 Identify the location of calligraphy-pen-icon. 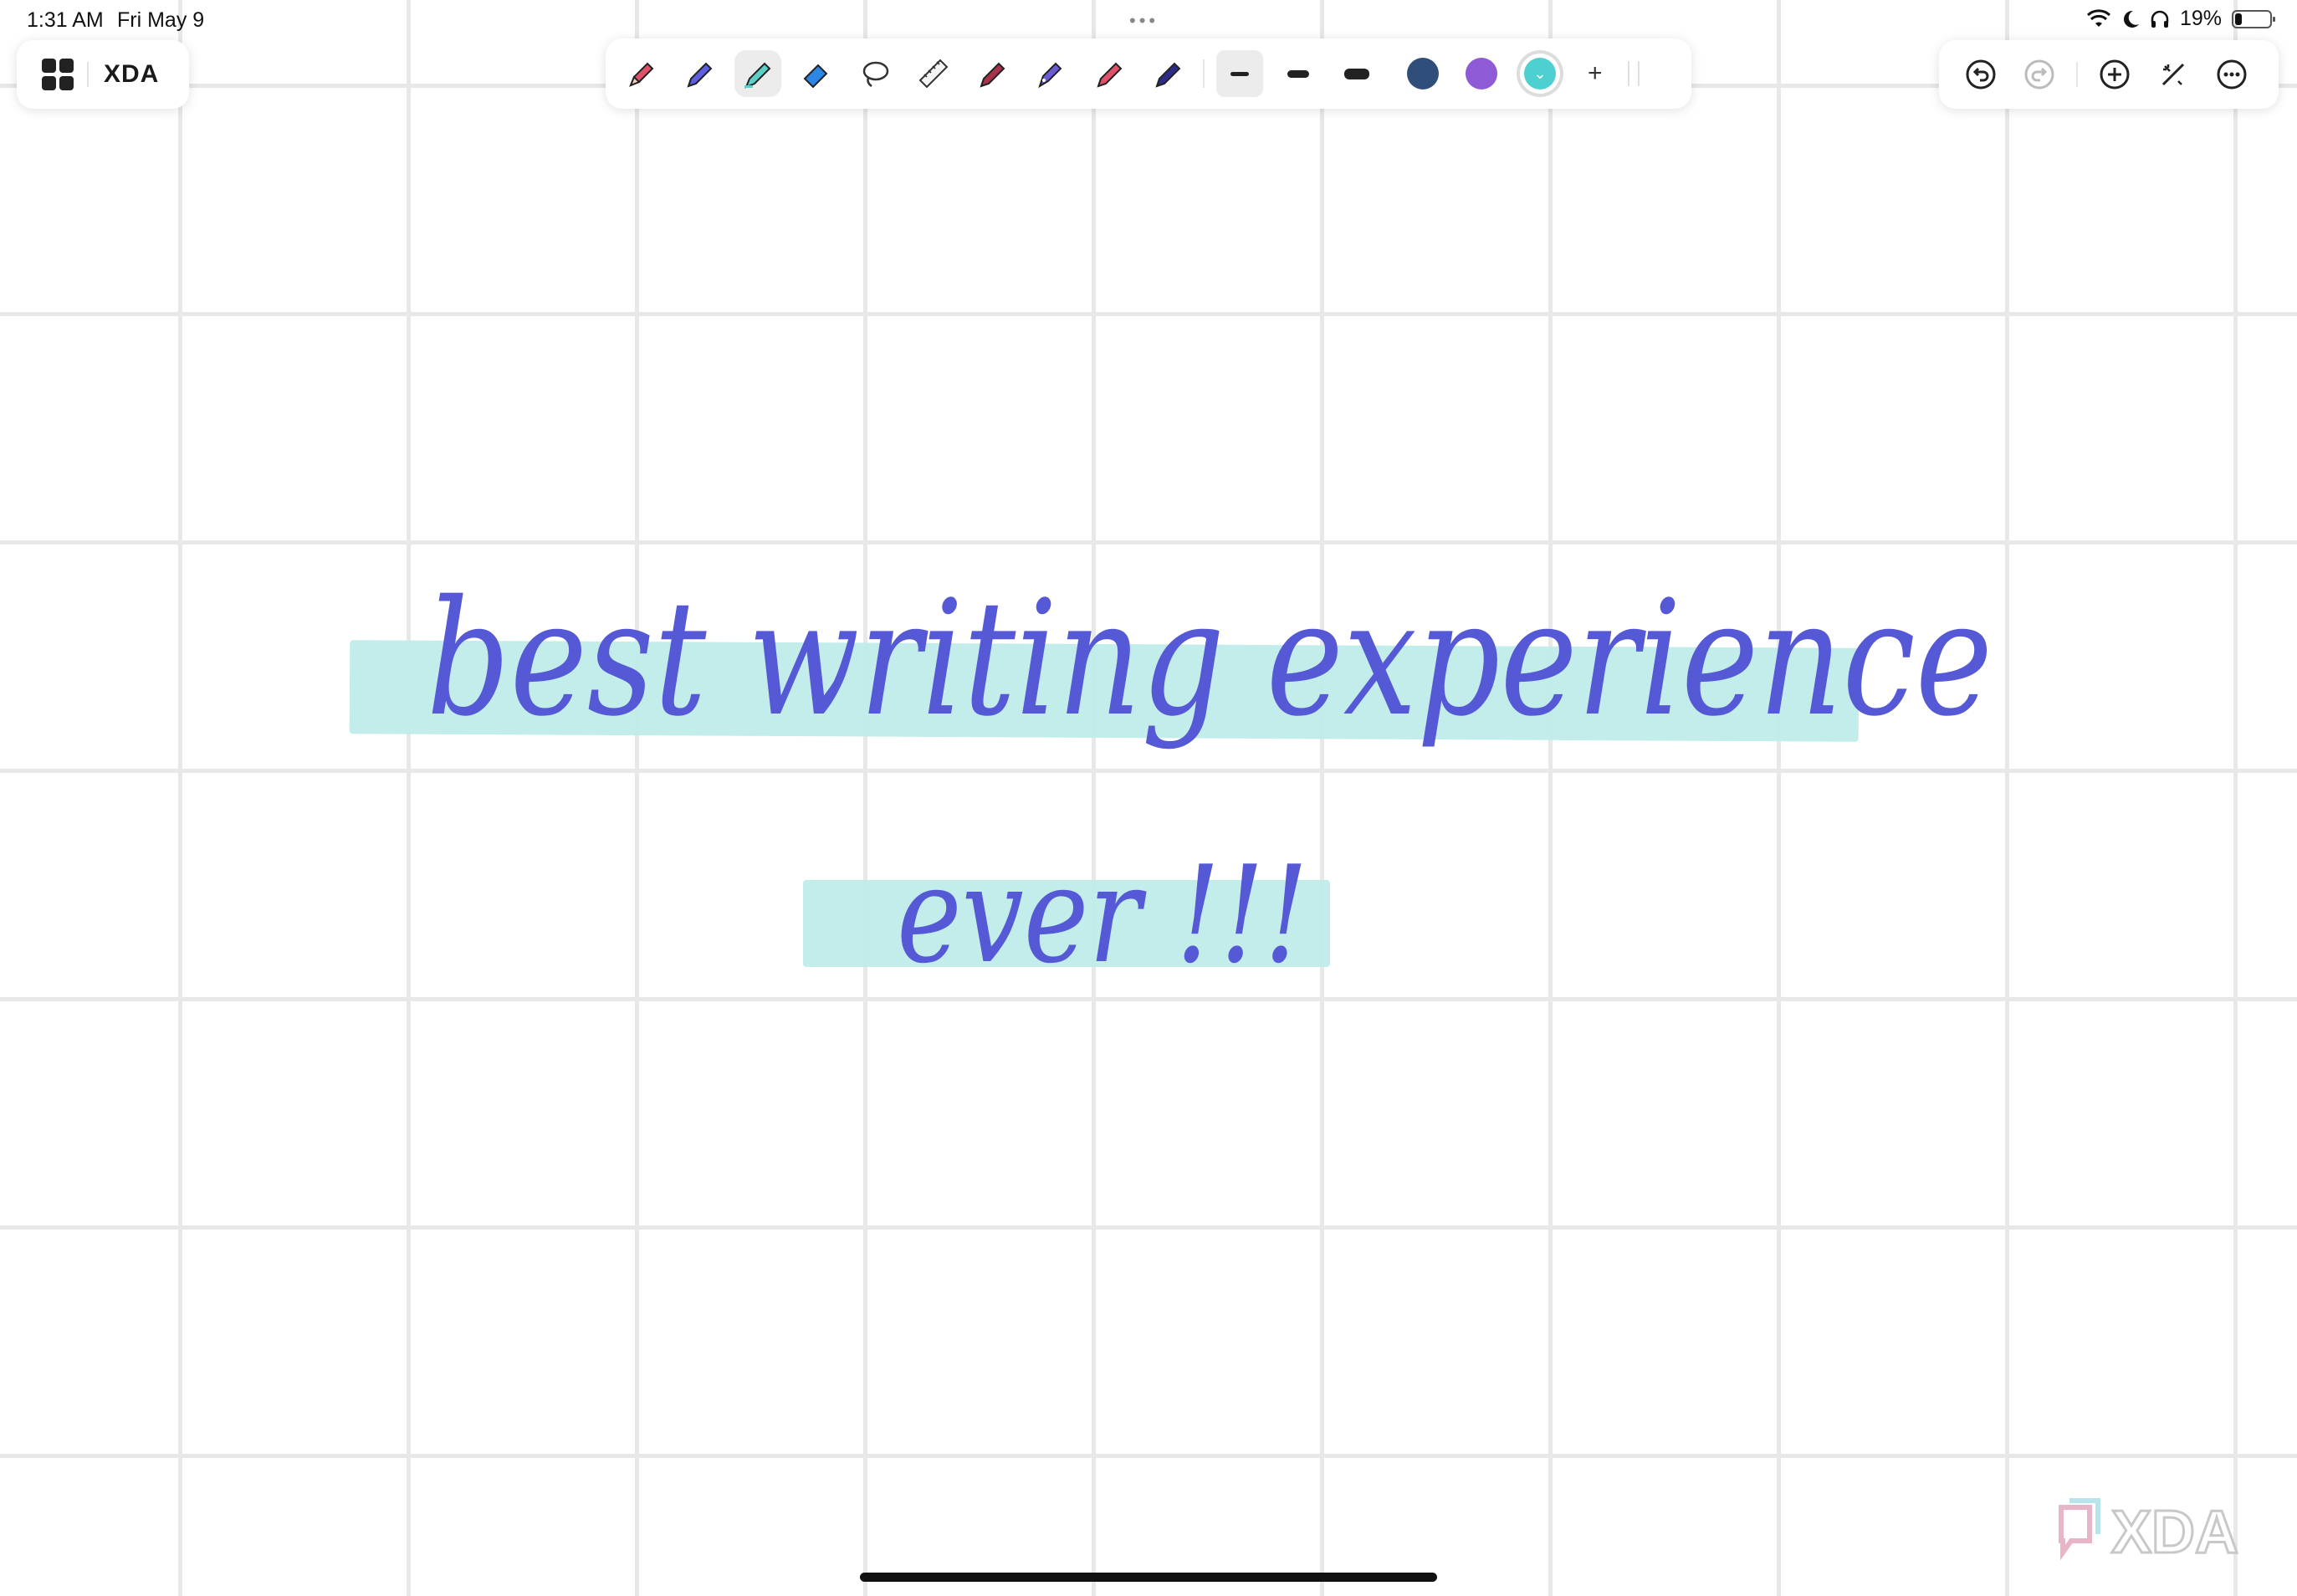
(1167, 74).